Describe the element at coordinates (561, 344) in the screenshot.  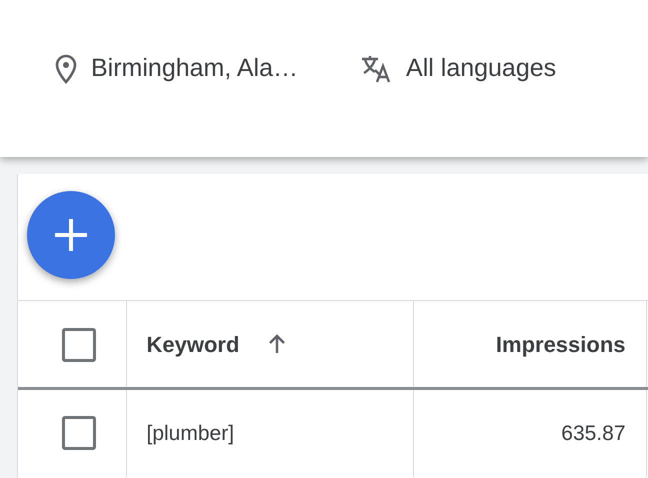
I see `column-header: Impressions` at that location.